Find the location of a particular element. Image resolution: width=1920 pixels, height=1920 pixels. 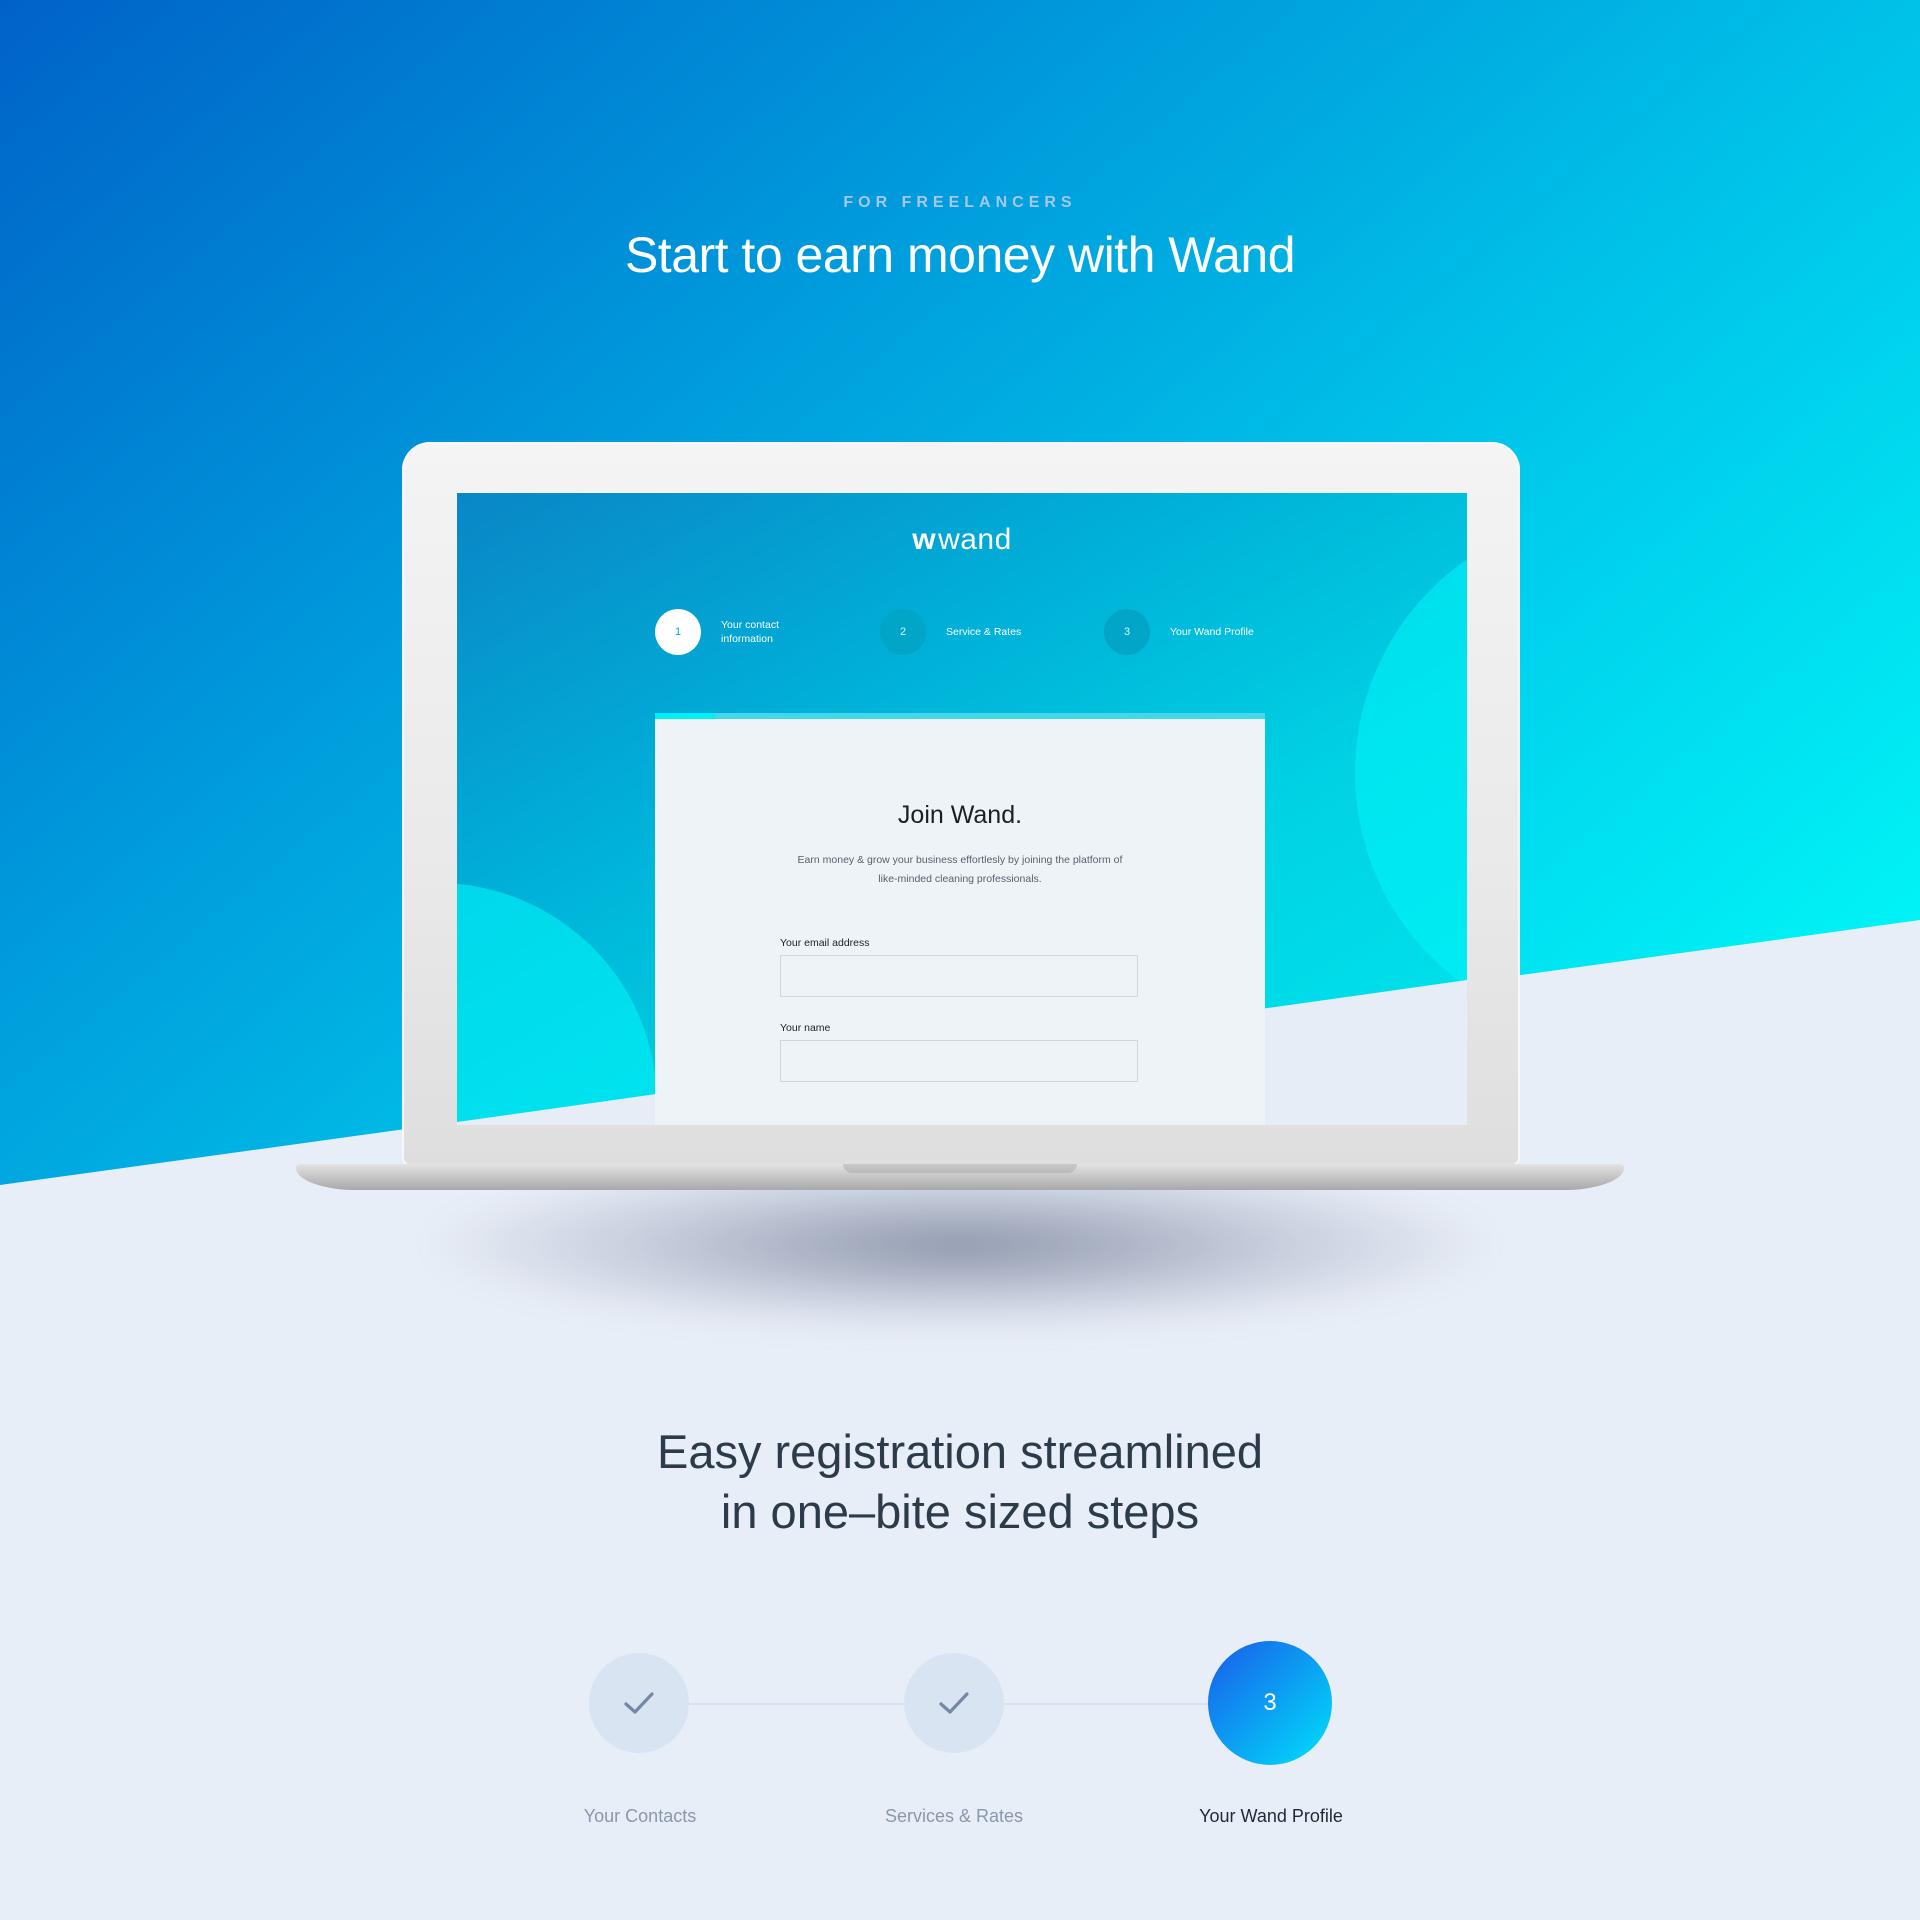

step-contacts-label: Your Contacts is located at coordinates (640, 1816).